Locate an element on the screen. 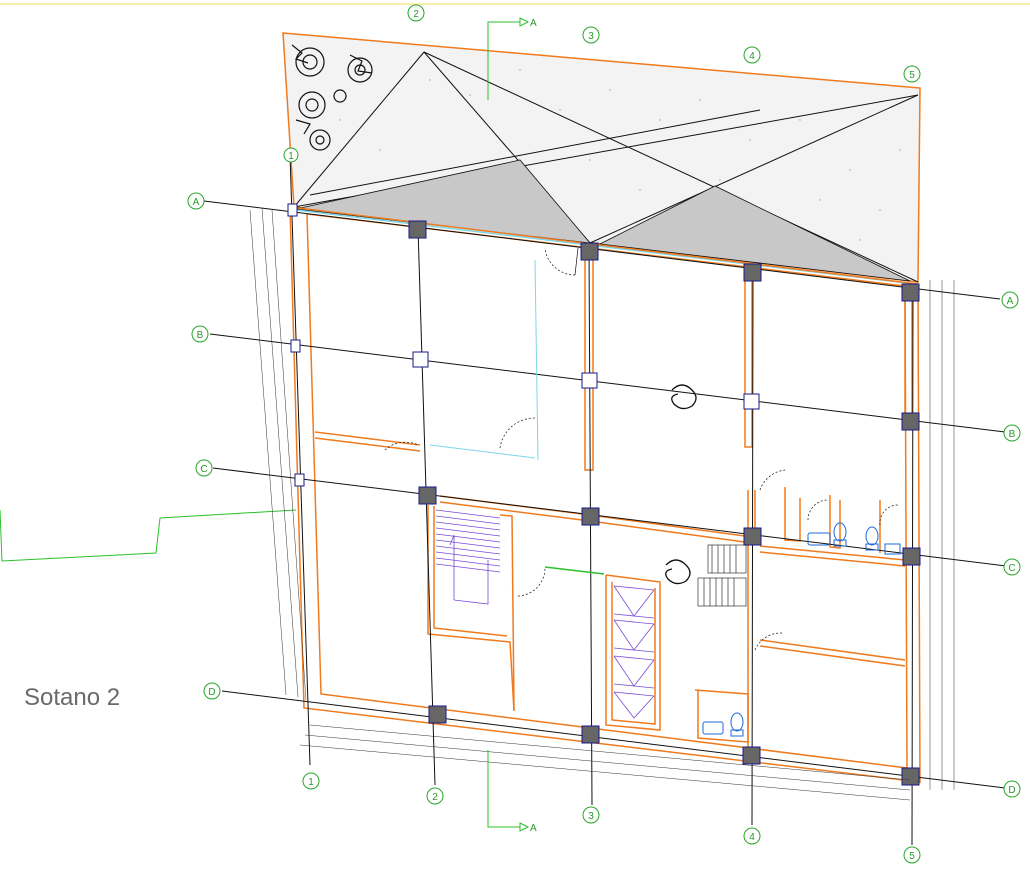  axis-bubble-col-2-top: 2 is located at coordinates (416, 13).